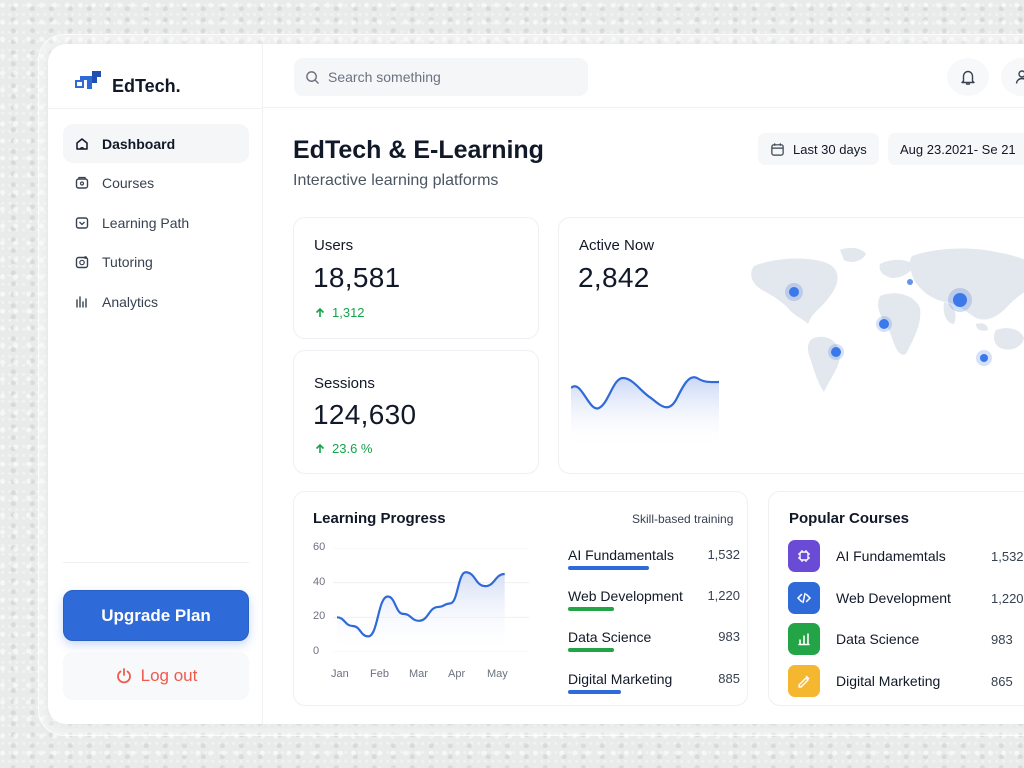 This screenshot has width=1024, height=768. What do you see at coordinates (127, 262) in the screenshot?
I see `sidebar-item-label: Tutoring` at bounding box center [127, 262].